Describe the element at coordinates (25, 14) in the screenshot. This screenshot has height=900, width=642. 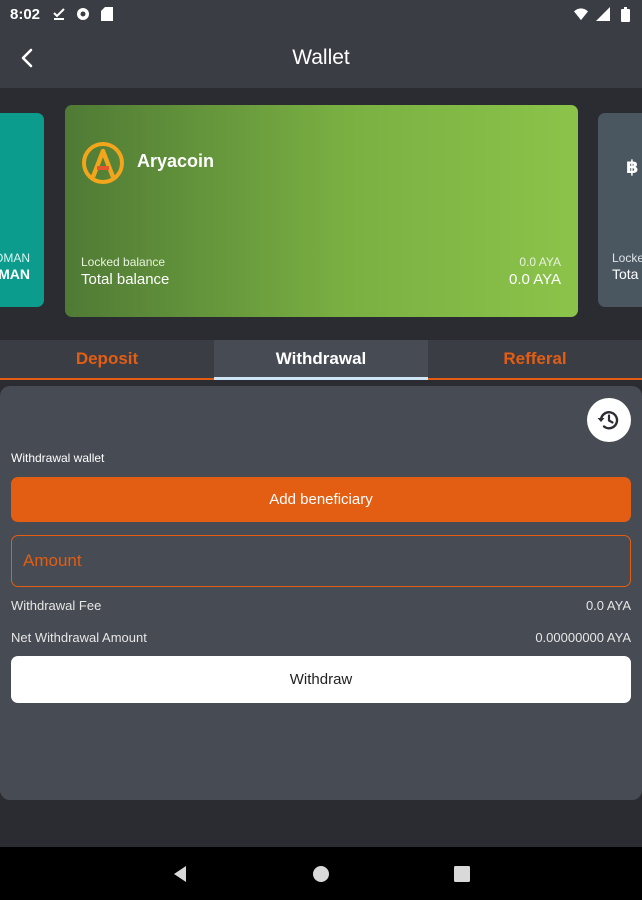
I see `status-time: 8:02` at that location.